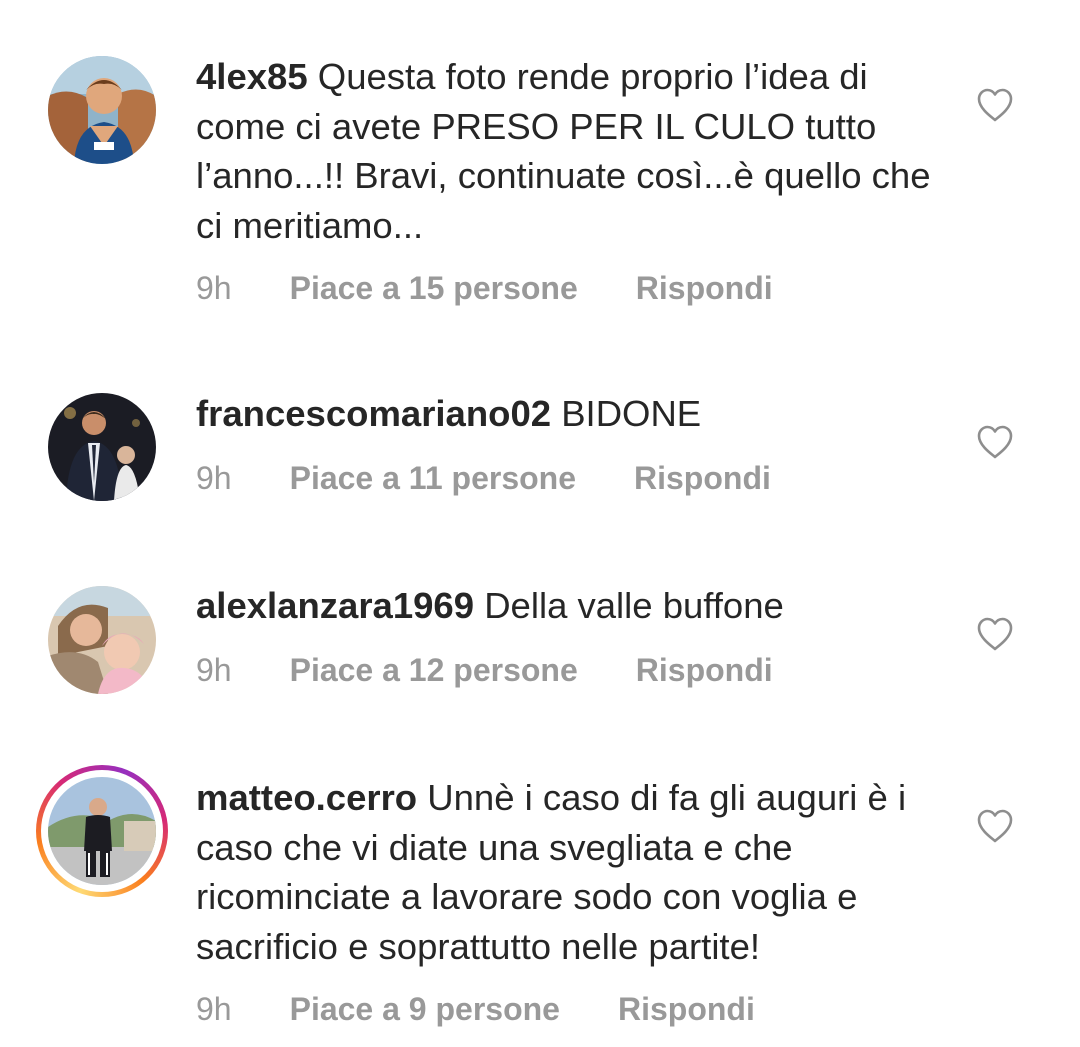 This screenshot has width=1080, height=1047. I want to click on comment-body: BIDONE, so click(631, 413).